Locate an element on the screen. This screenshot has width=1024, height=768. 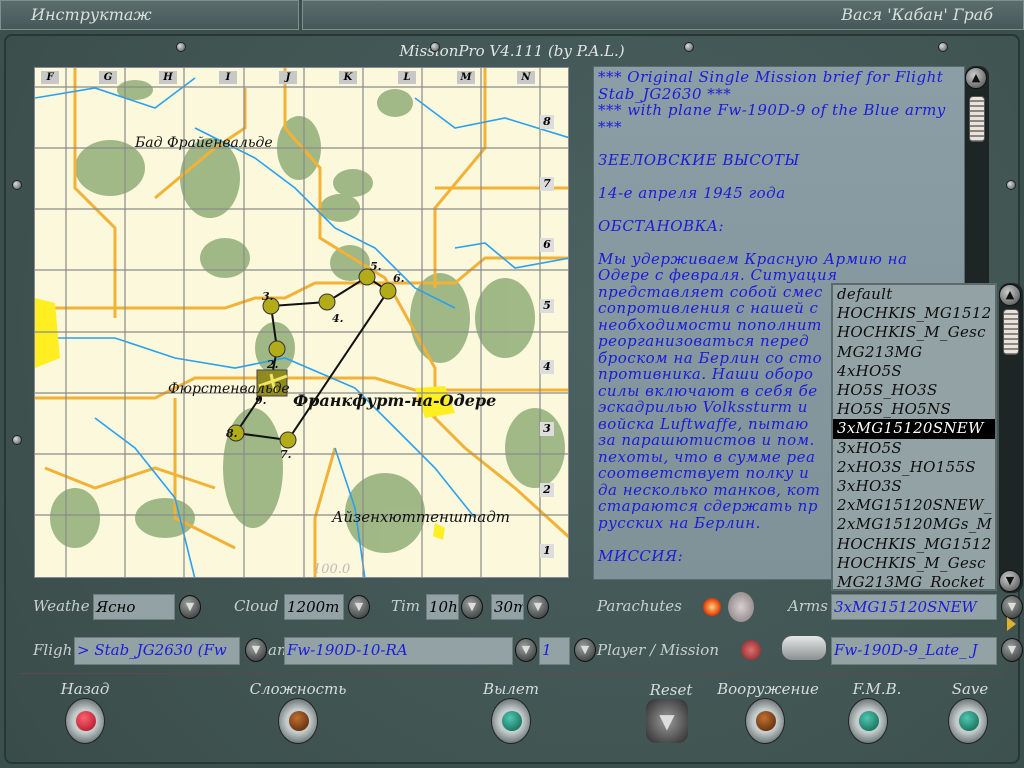
arming-button is located at coordinates (765, 721).